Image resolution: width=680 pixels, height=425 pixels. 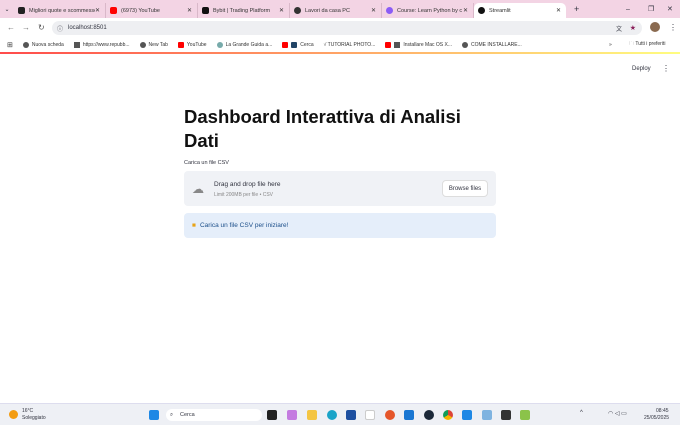 What do you see at coordinates (340, 53) in the screenshot?
I see `header-decoration` at bounding box center [340, 53].